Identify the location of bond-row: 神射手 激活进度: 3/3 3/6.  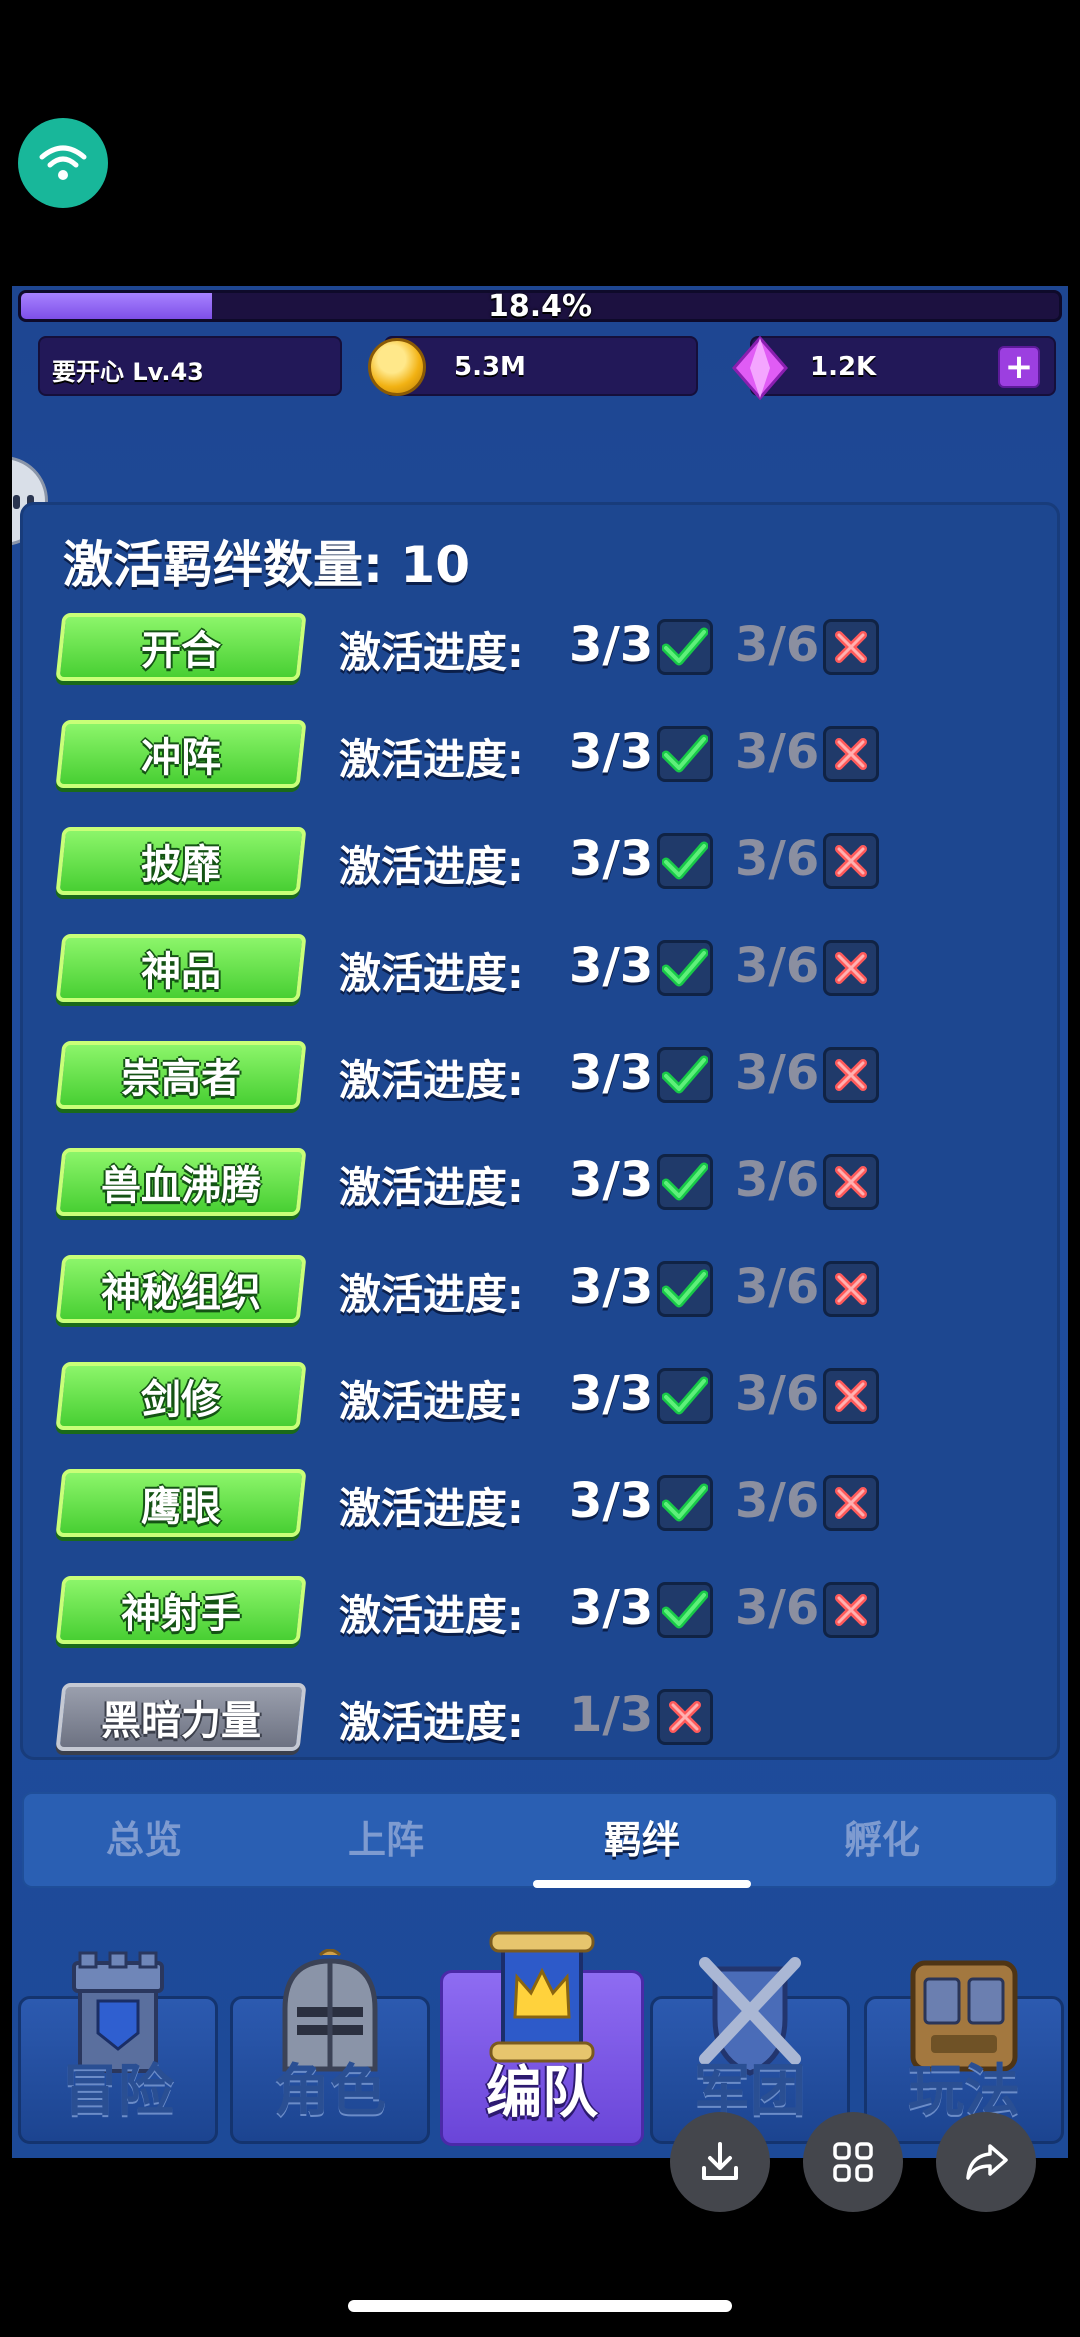
(540, 1612).